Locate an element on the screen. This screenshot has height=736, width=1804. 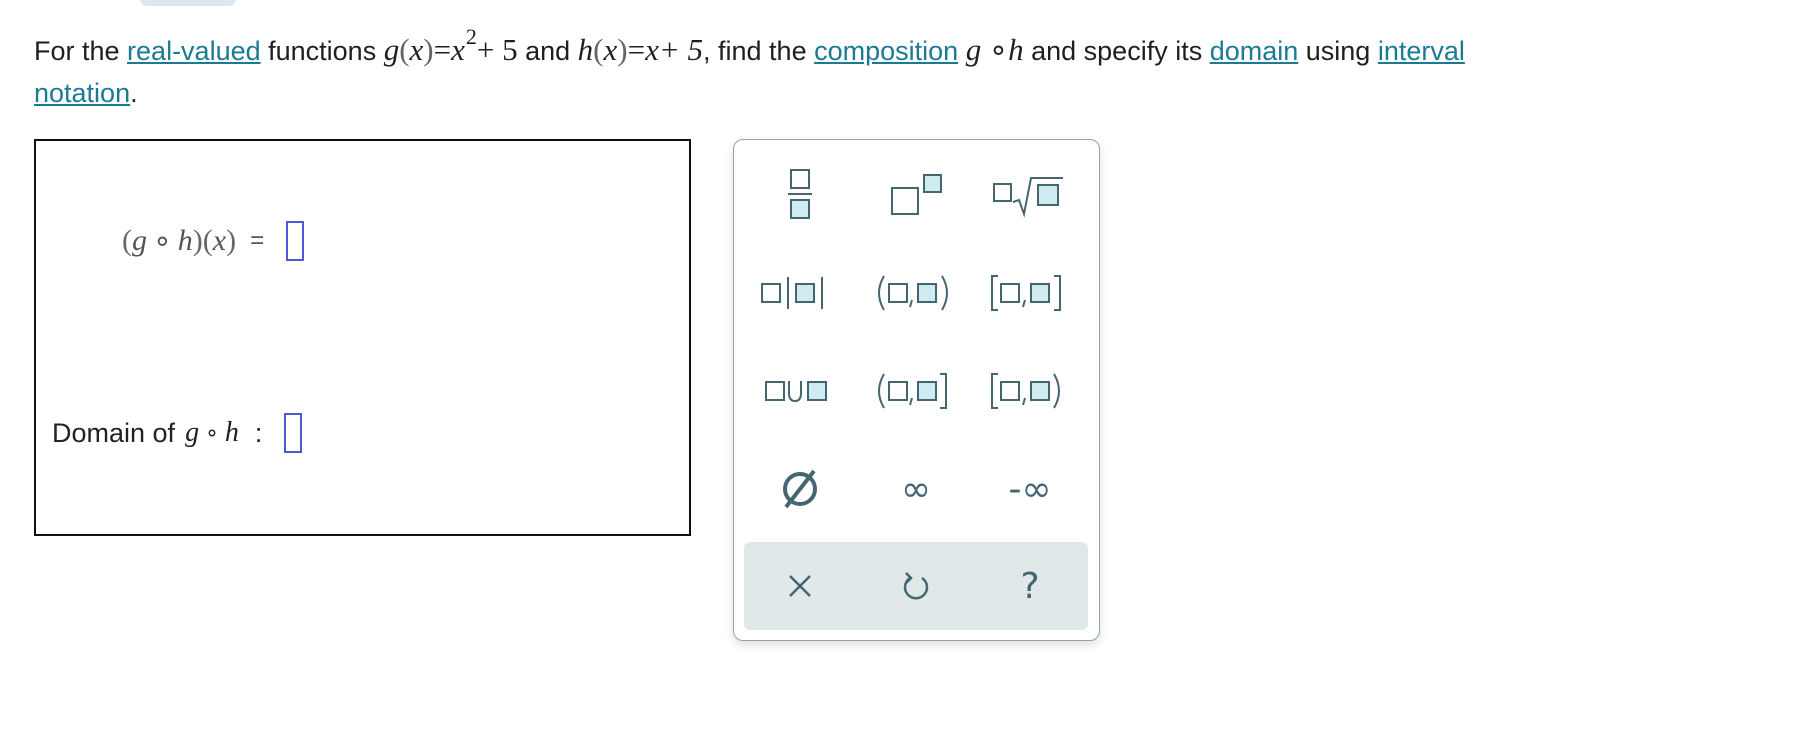
link-notation: notation is located at coordinates (82, 93).